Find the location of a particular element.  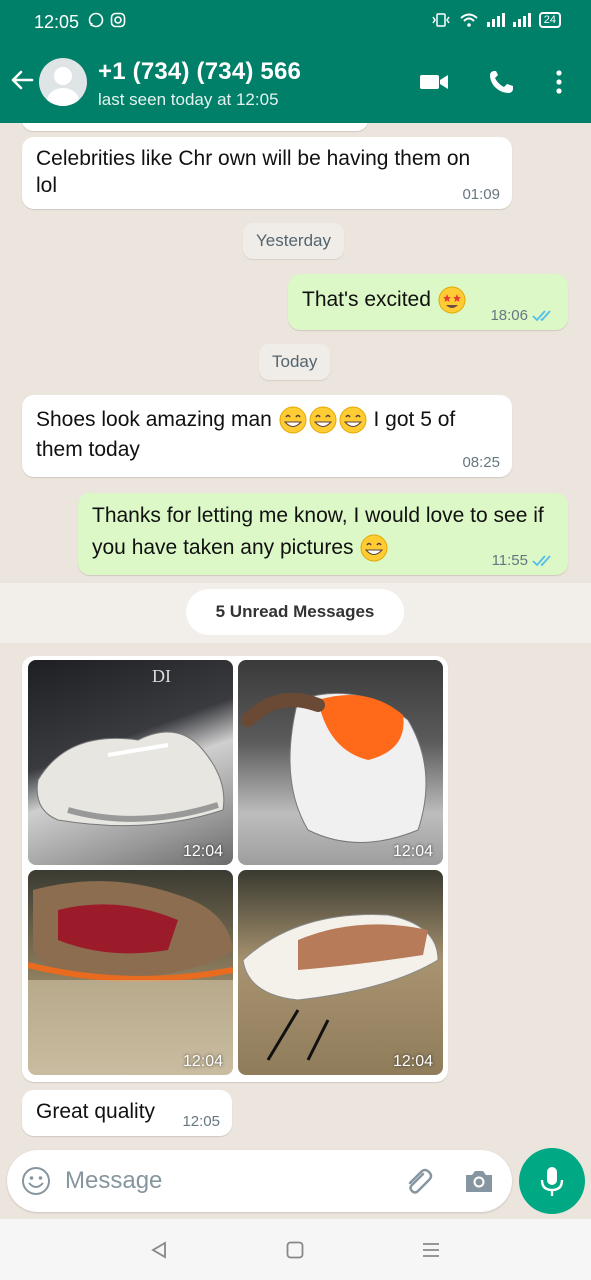

message-time: 12:05 is located at coordinates (201, 1121).